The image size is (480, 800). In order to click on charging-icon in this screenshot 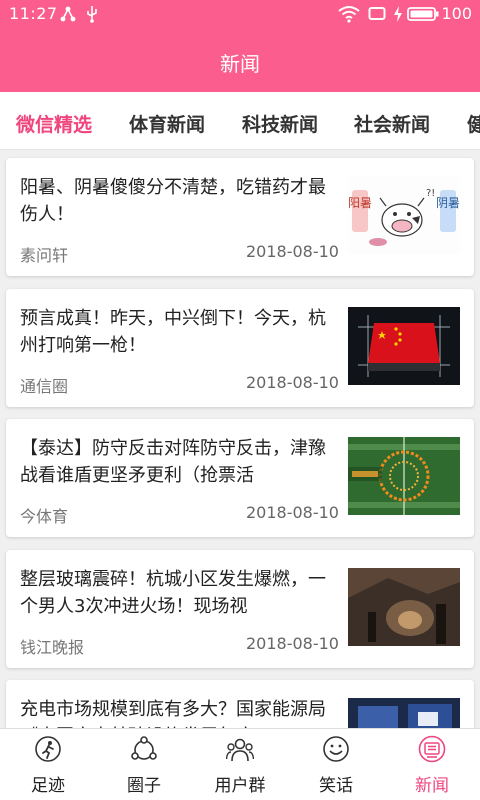, I will do `click(398, 14)`.